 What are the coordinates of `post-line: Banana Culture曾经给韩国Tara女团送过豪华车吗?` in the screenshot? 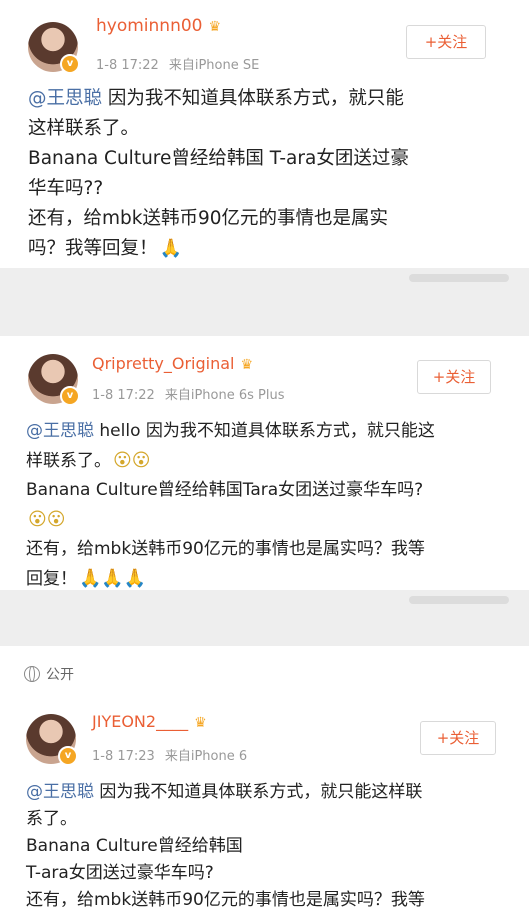 It's located at (225, 490).